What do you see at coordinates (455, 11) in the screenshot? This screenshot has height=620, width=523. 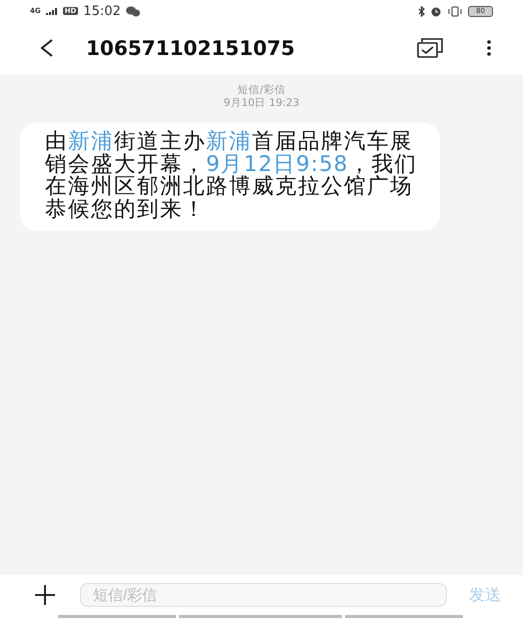 I see `vibrate-icon` at bounding box center [455, 11].